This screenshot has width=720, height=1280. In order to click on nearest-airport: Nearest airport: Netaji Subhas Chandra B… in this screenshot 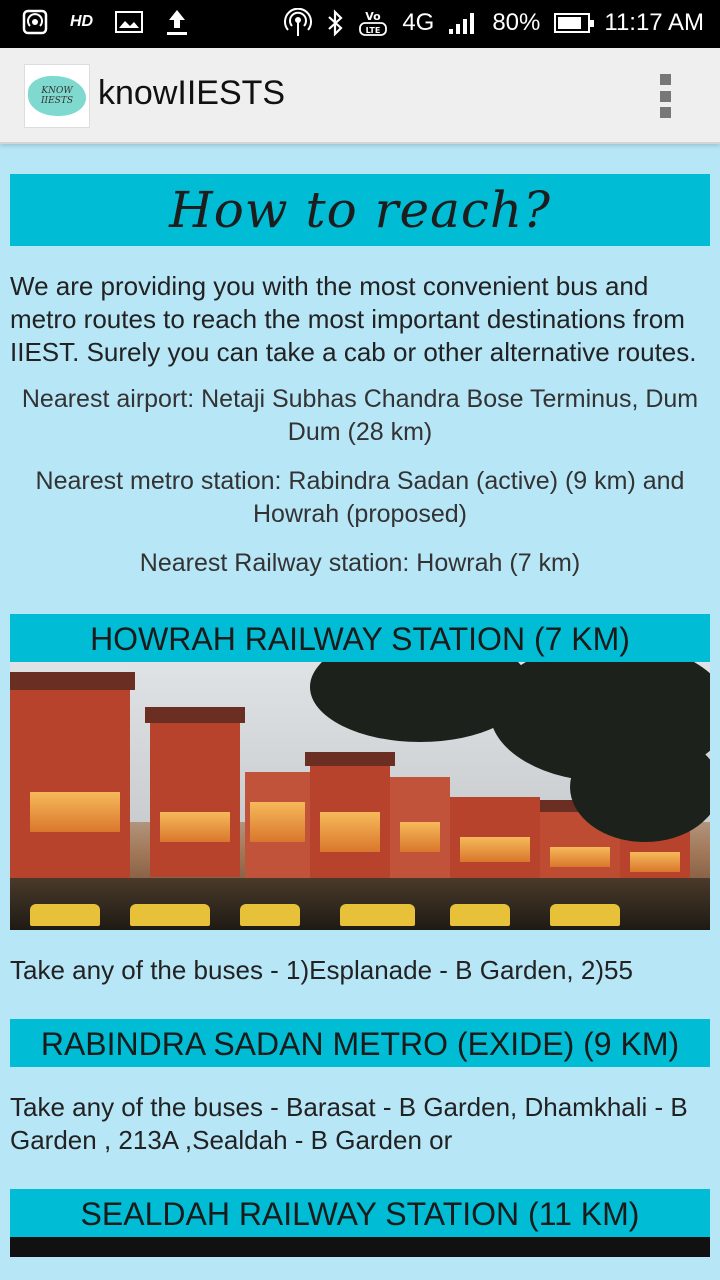, I will do `click(360, 415)`.